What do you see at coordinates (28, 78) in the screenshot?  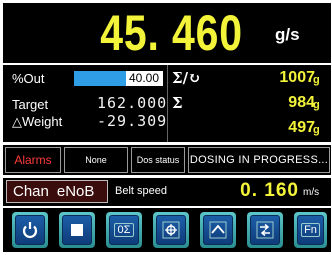 I see `pct-out-label: %Out` at bounding box center [28, 78].